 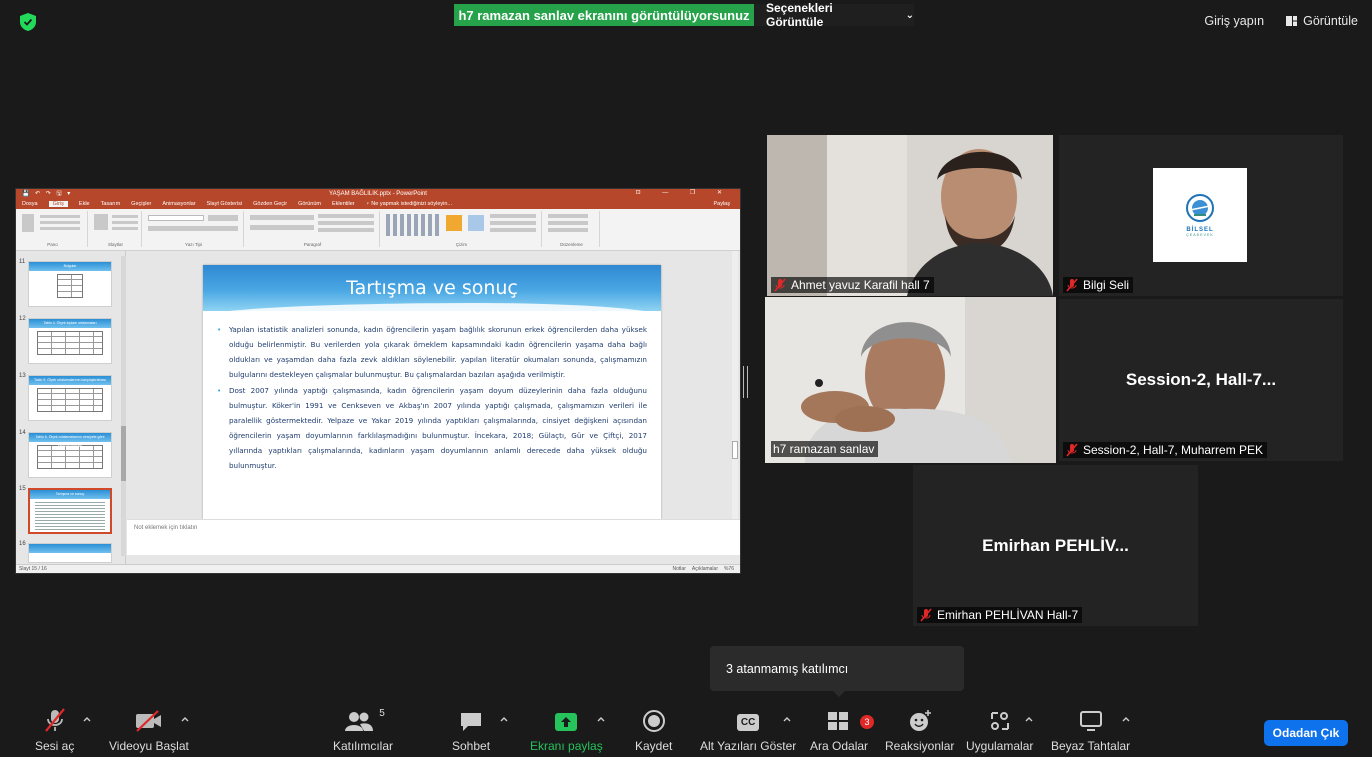 I want to click on status-notes: Notlar, so click(x=679, y=569).